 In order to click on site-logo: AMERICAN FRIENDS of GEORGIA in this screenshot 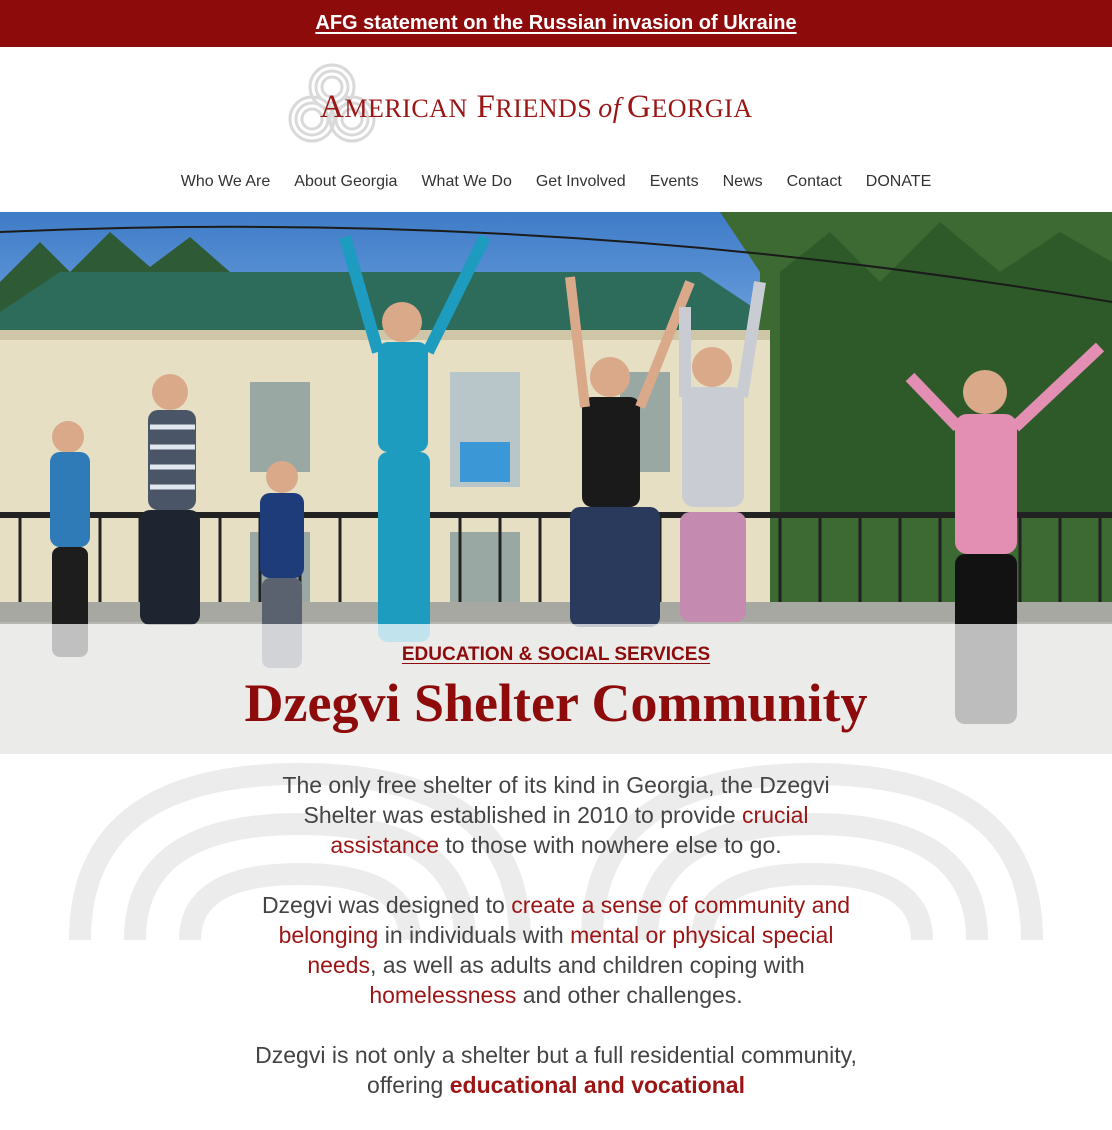, I will do `click(552, 107)`.